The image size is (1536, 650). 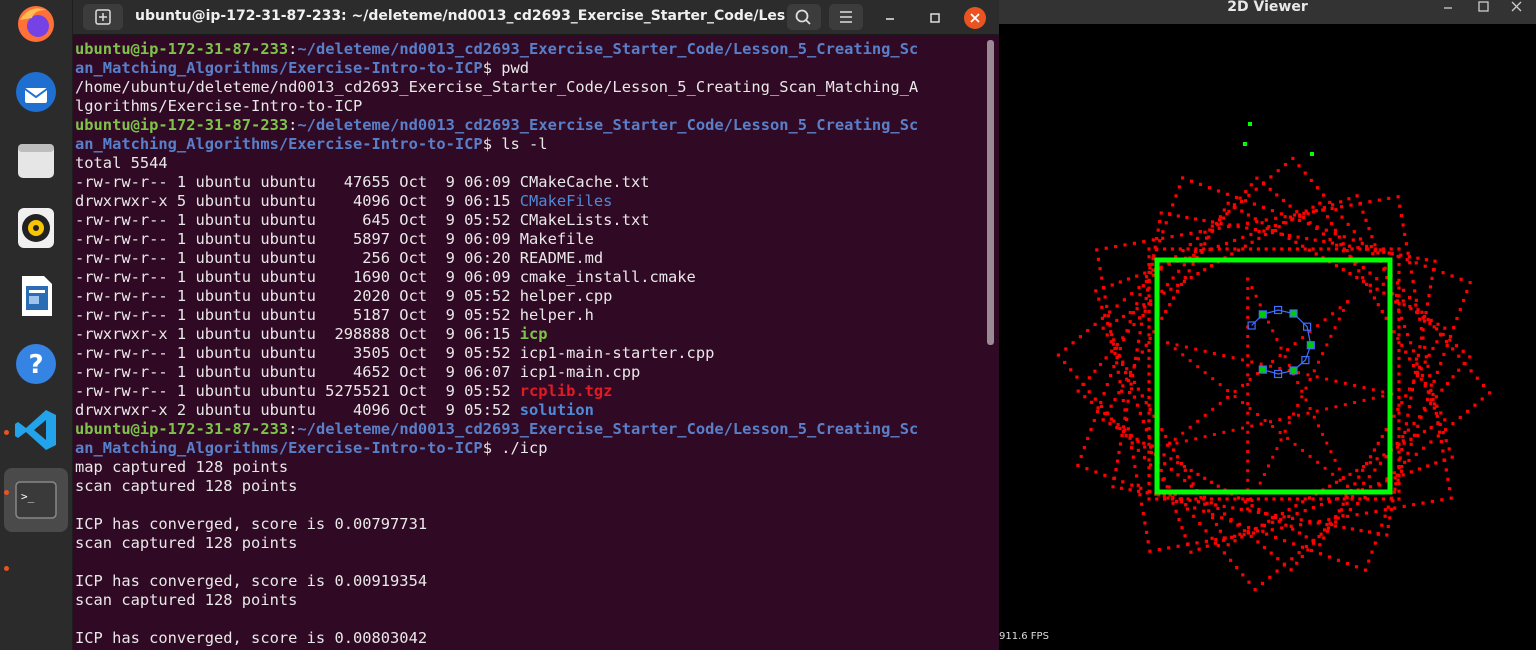 What do you see at coordinates (36, 26) in the screenshot?
I see `firefox-icon` at bounding box center [36, 26].